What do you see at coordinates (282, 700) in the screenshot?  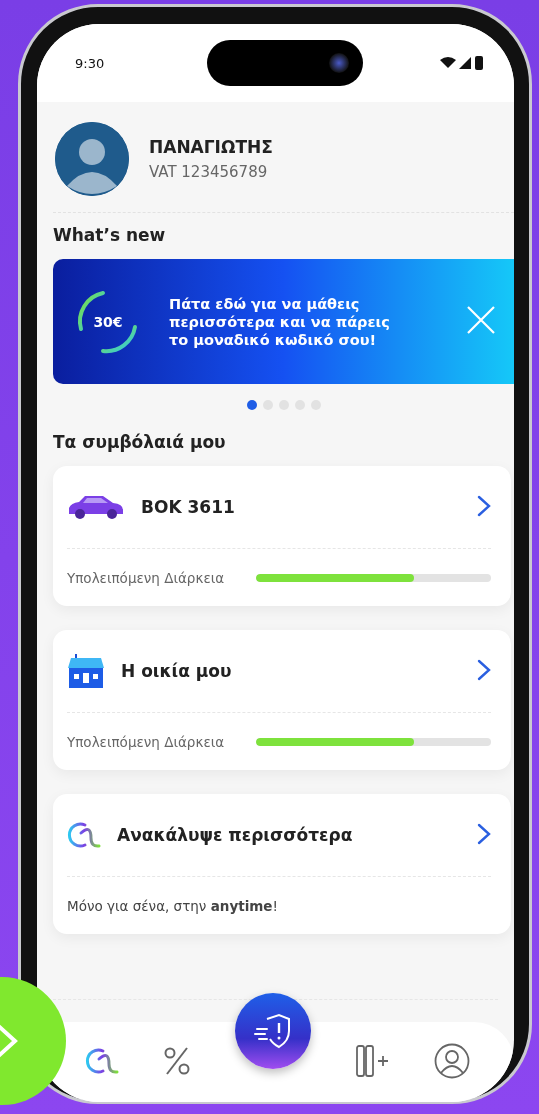 I see `contract-card: Η οικία μου Υπολειπόμενη Διάρκεια` at bounding box center [282, 700].